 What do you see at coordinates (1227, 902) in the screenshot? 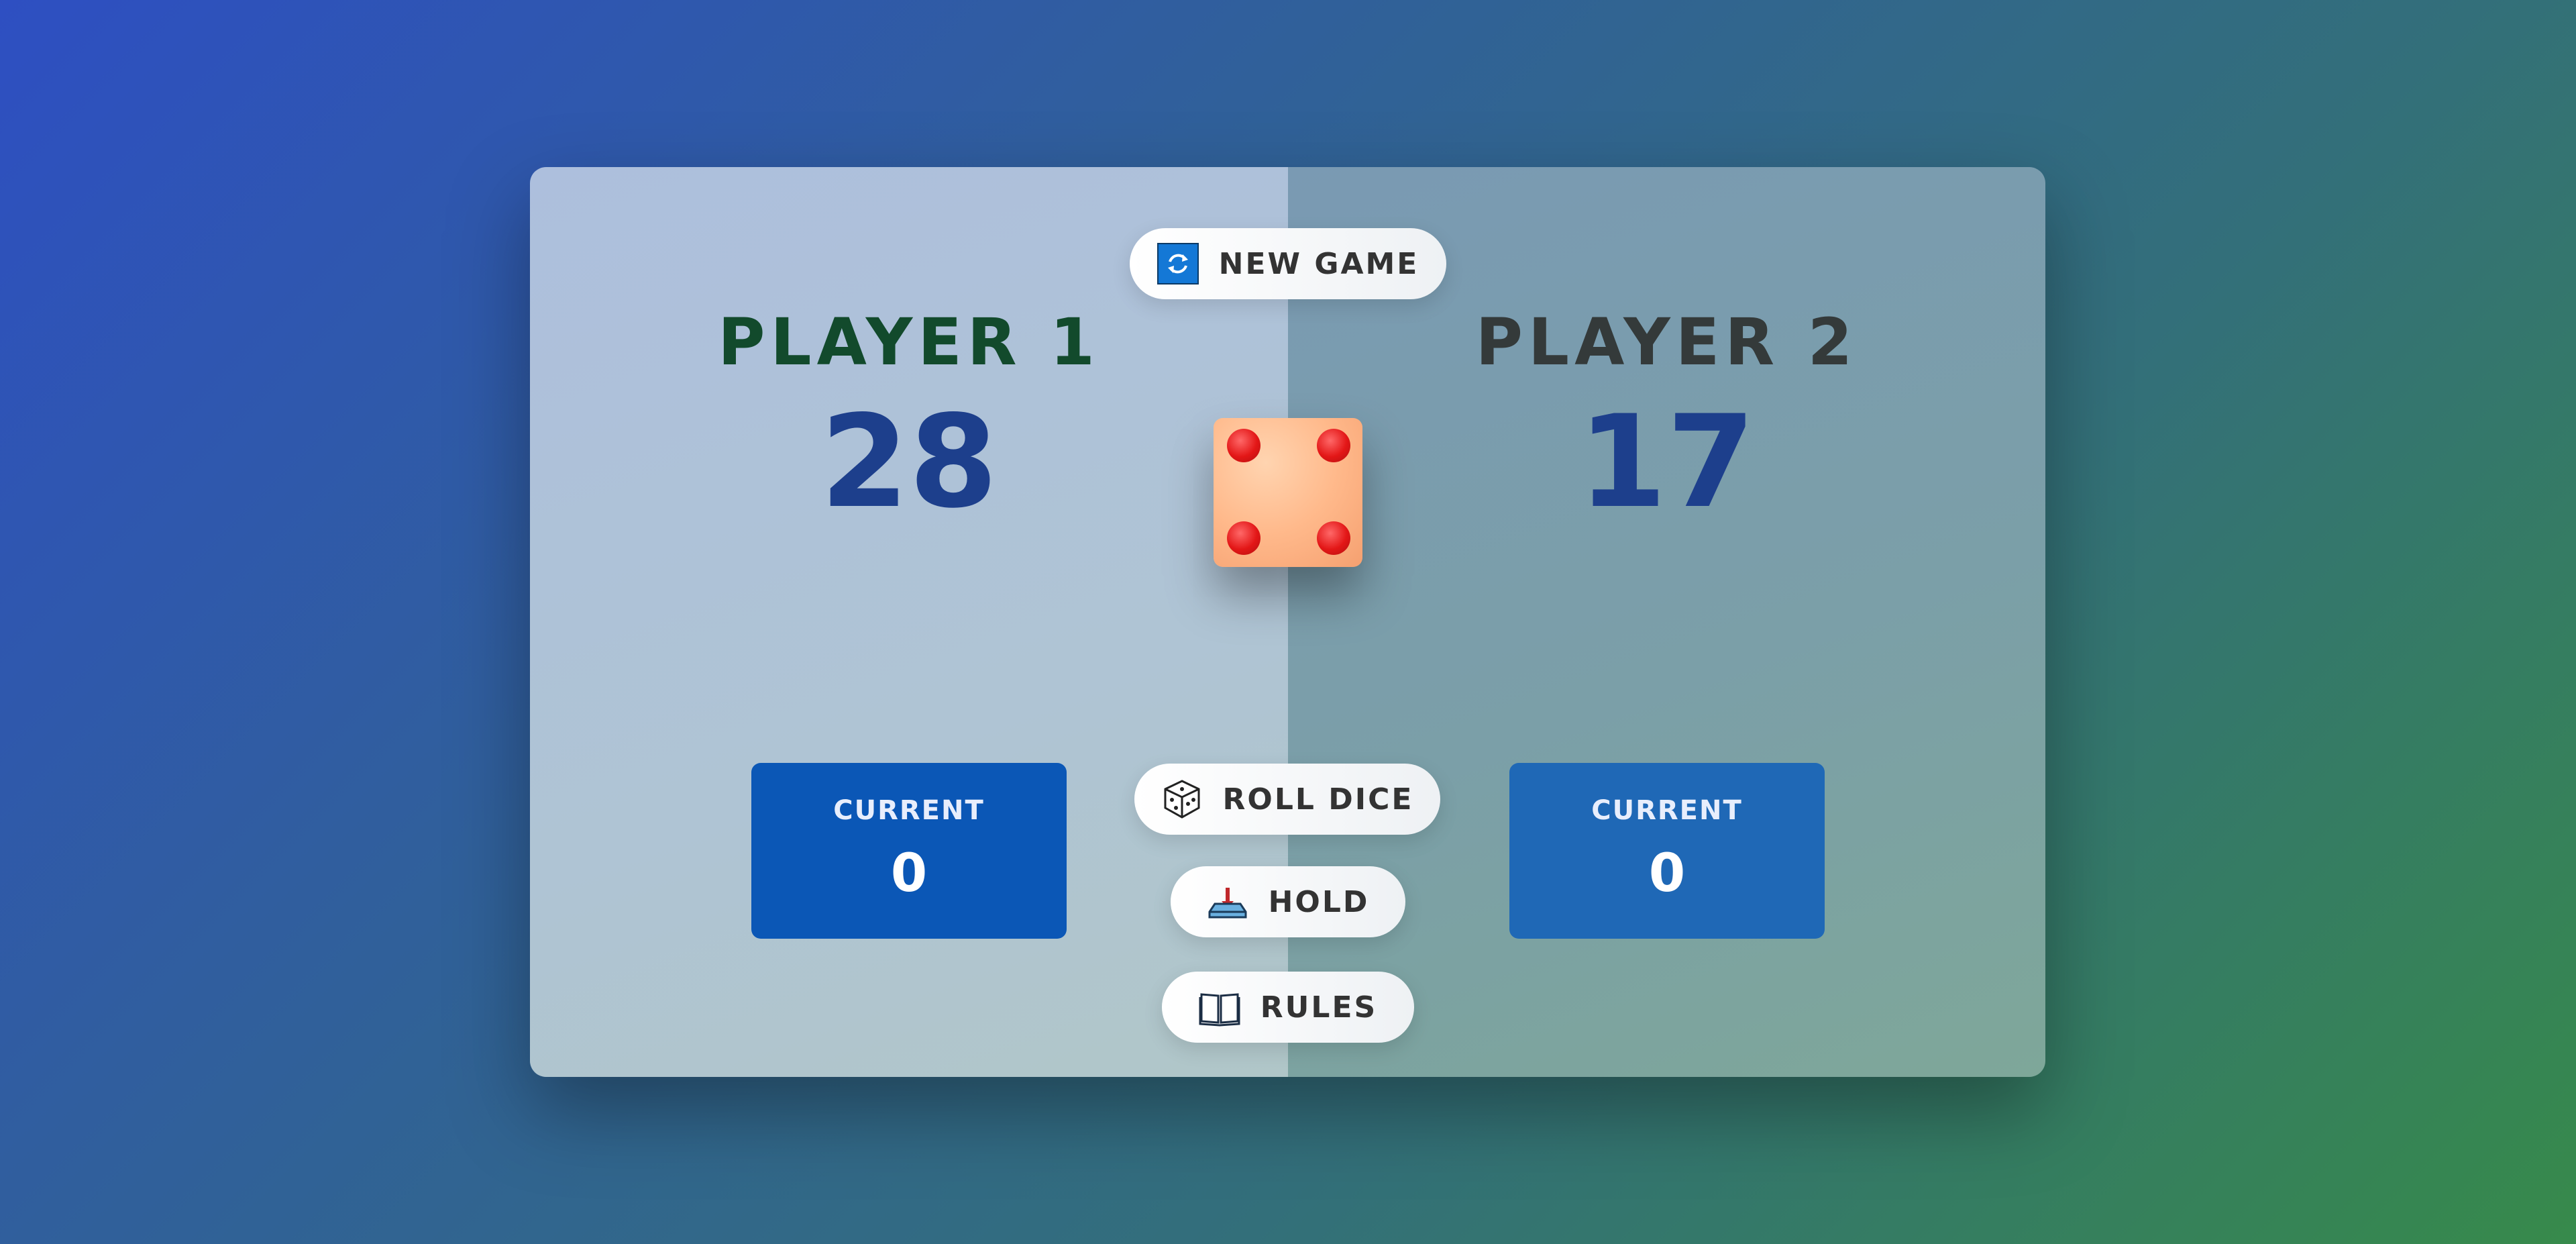
I see `hold-icon` at bounding box center [1227, 902].